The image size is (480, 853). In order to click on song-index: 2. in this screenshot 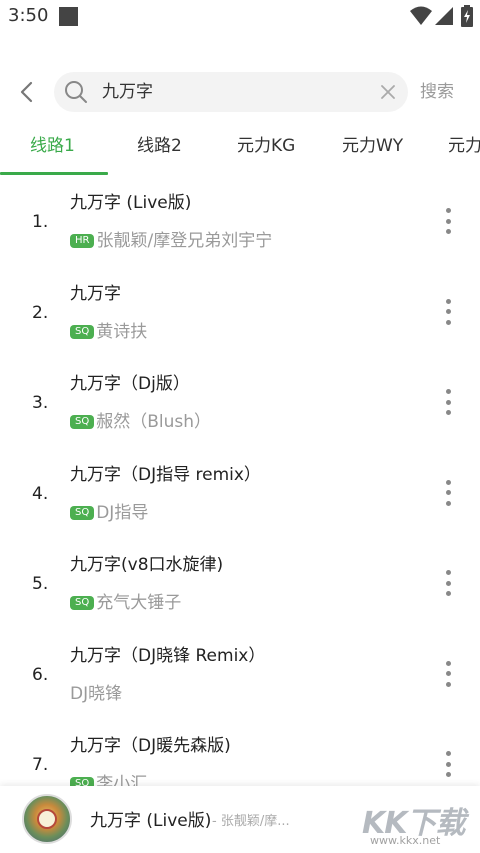, I will do `click(40, 312)`.